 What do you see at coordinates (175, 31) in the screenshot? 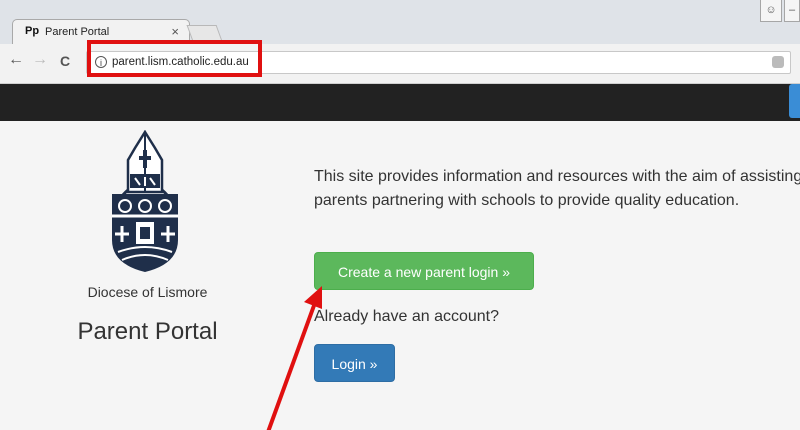
I see `close-tab-icon: ×` at bounding box center [175, 31].